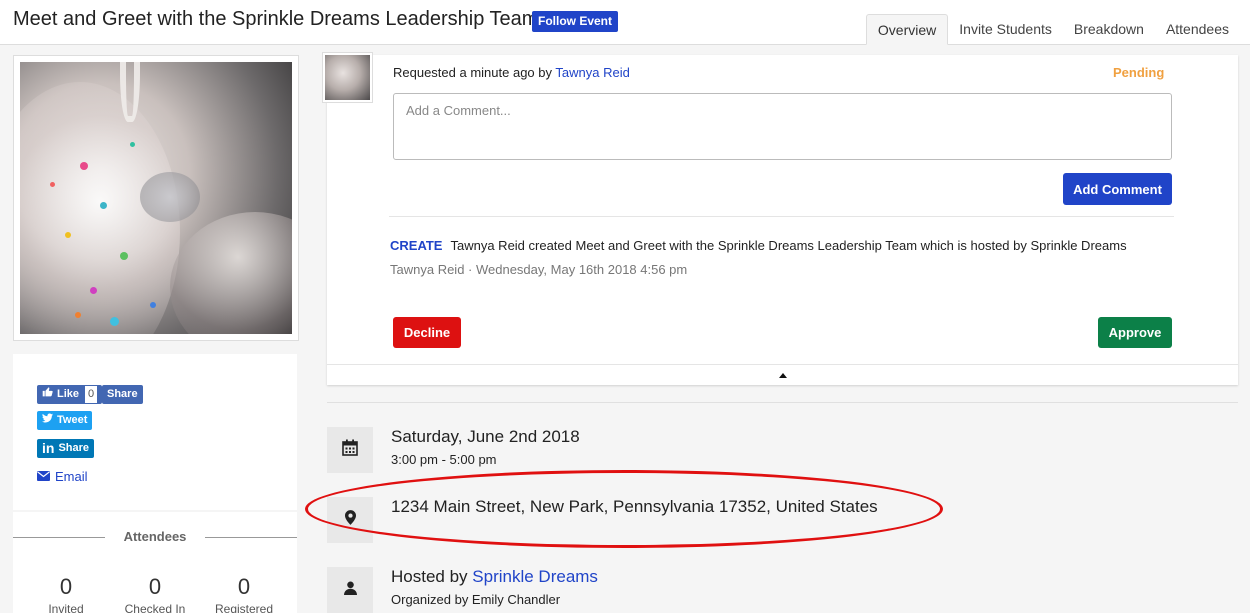 This screenshot has height=613, width=1250. Describe the element at coordinates (485, 436) in the screenshot. I see `event-date: Saturday, June 2nd 2018` at that location.